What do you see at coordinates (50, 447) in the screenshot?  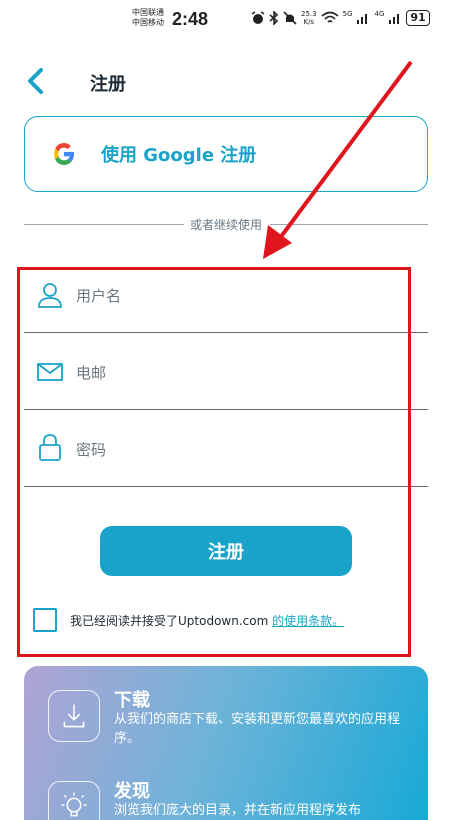 I see `lock-icon` at bounding box center [50, 447].